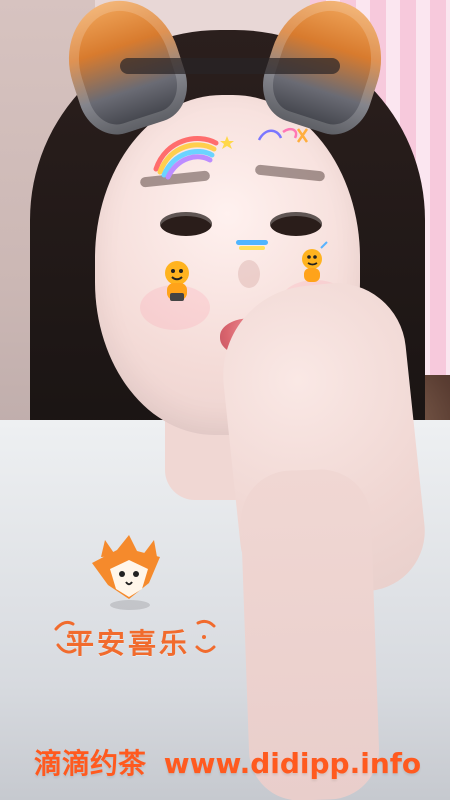  I want to click on left-eye, so click(186, 224).